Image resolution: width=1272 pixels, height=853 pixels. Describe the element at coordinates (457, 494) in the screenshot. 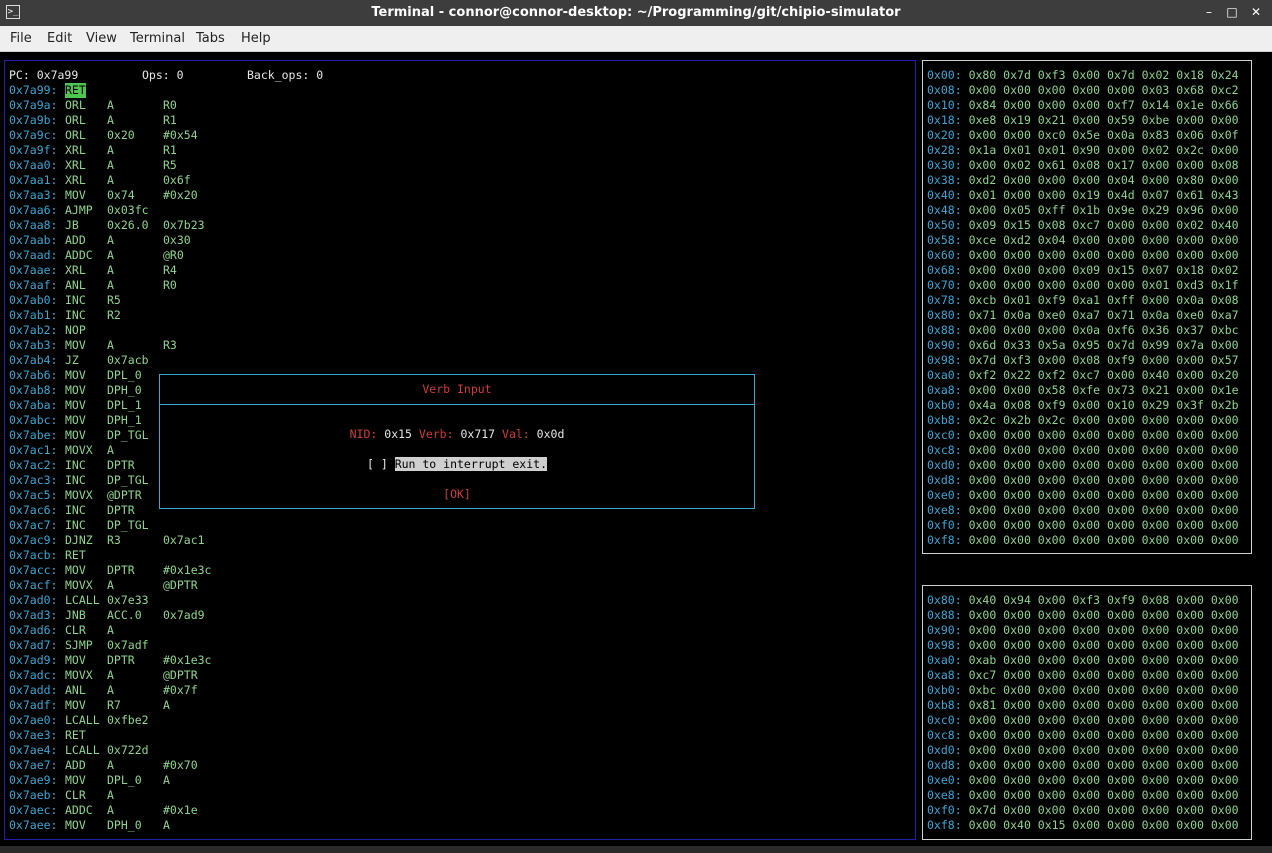

I see `ok-button: [OK]` at that location.